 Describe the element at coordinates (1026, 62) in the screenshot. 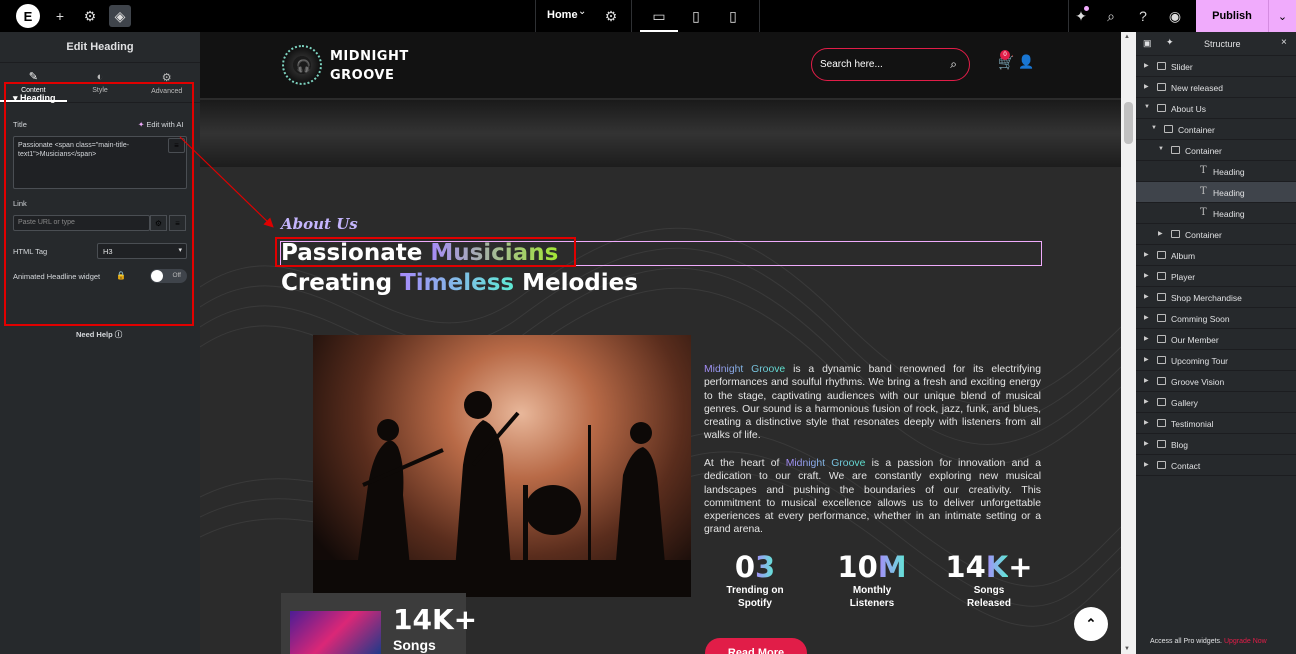

I see `user-account-icon: 👤` at that location.